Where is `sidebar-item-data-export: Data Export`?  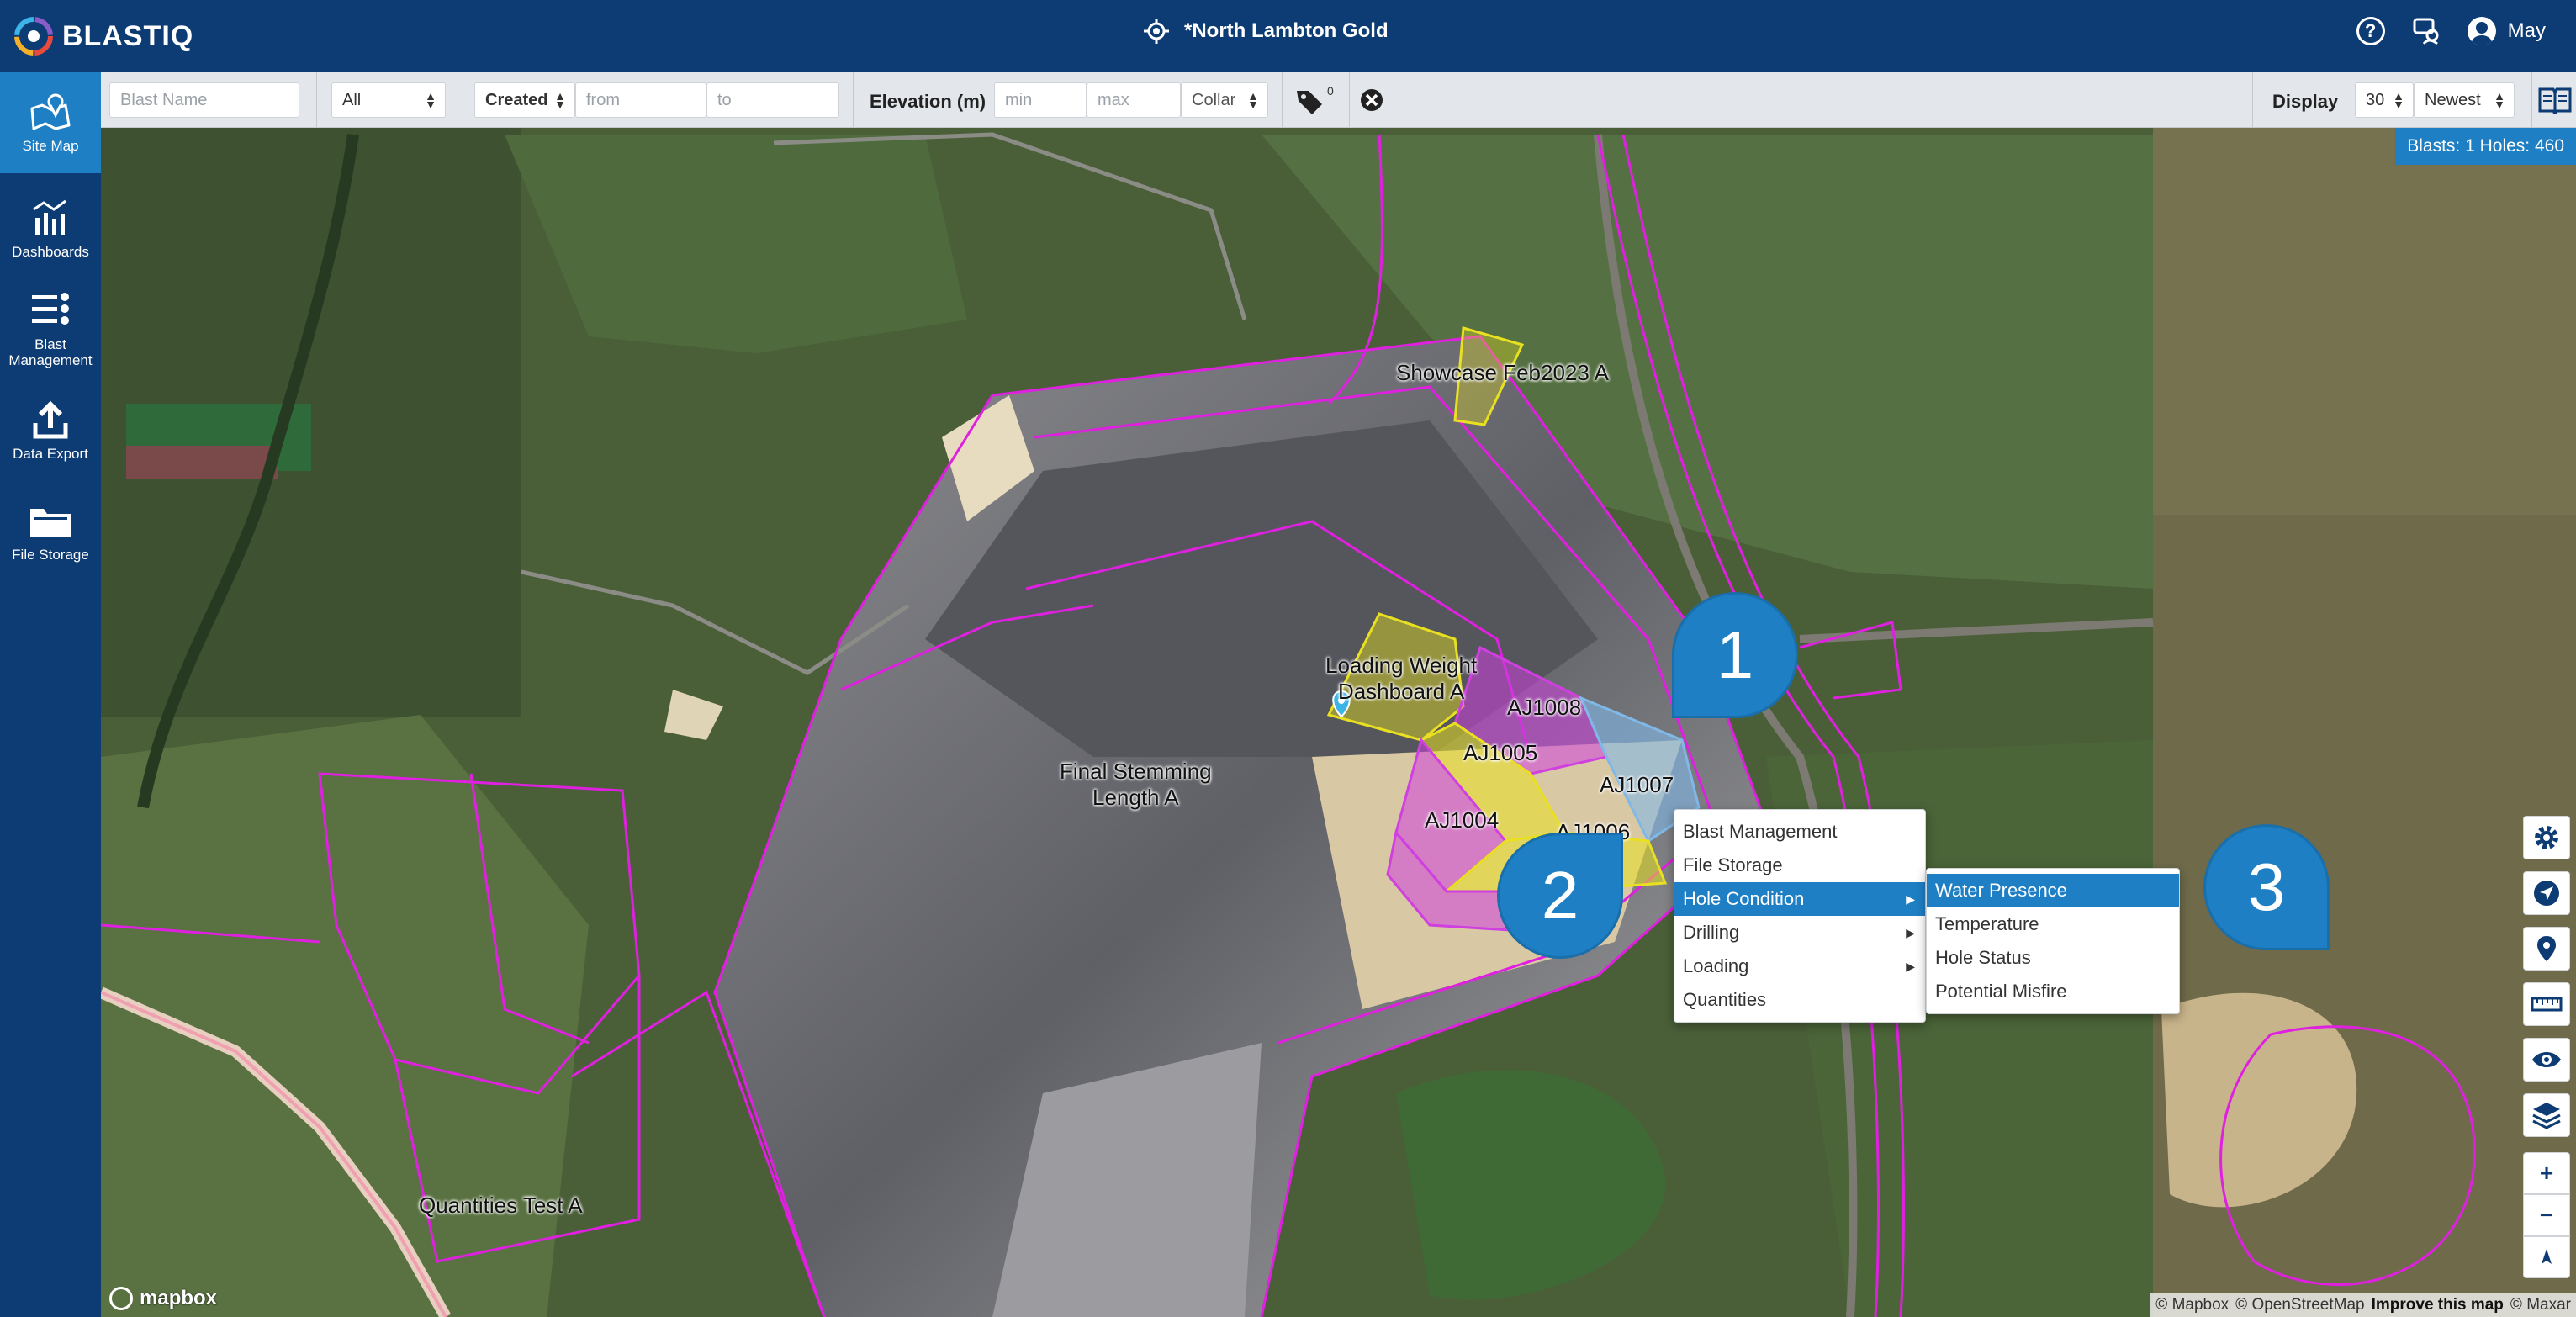 sidebar-item-data-export: Data Export is located at coordinates (50, 430).